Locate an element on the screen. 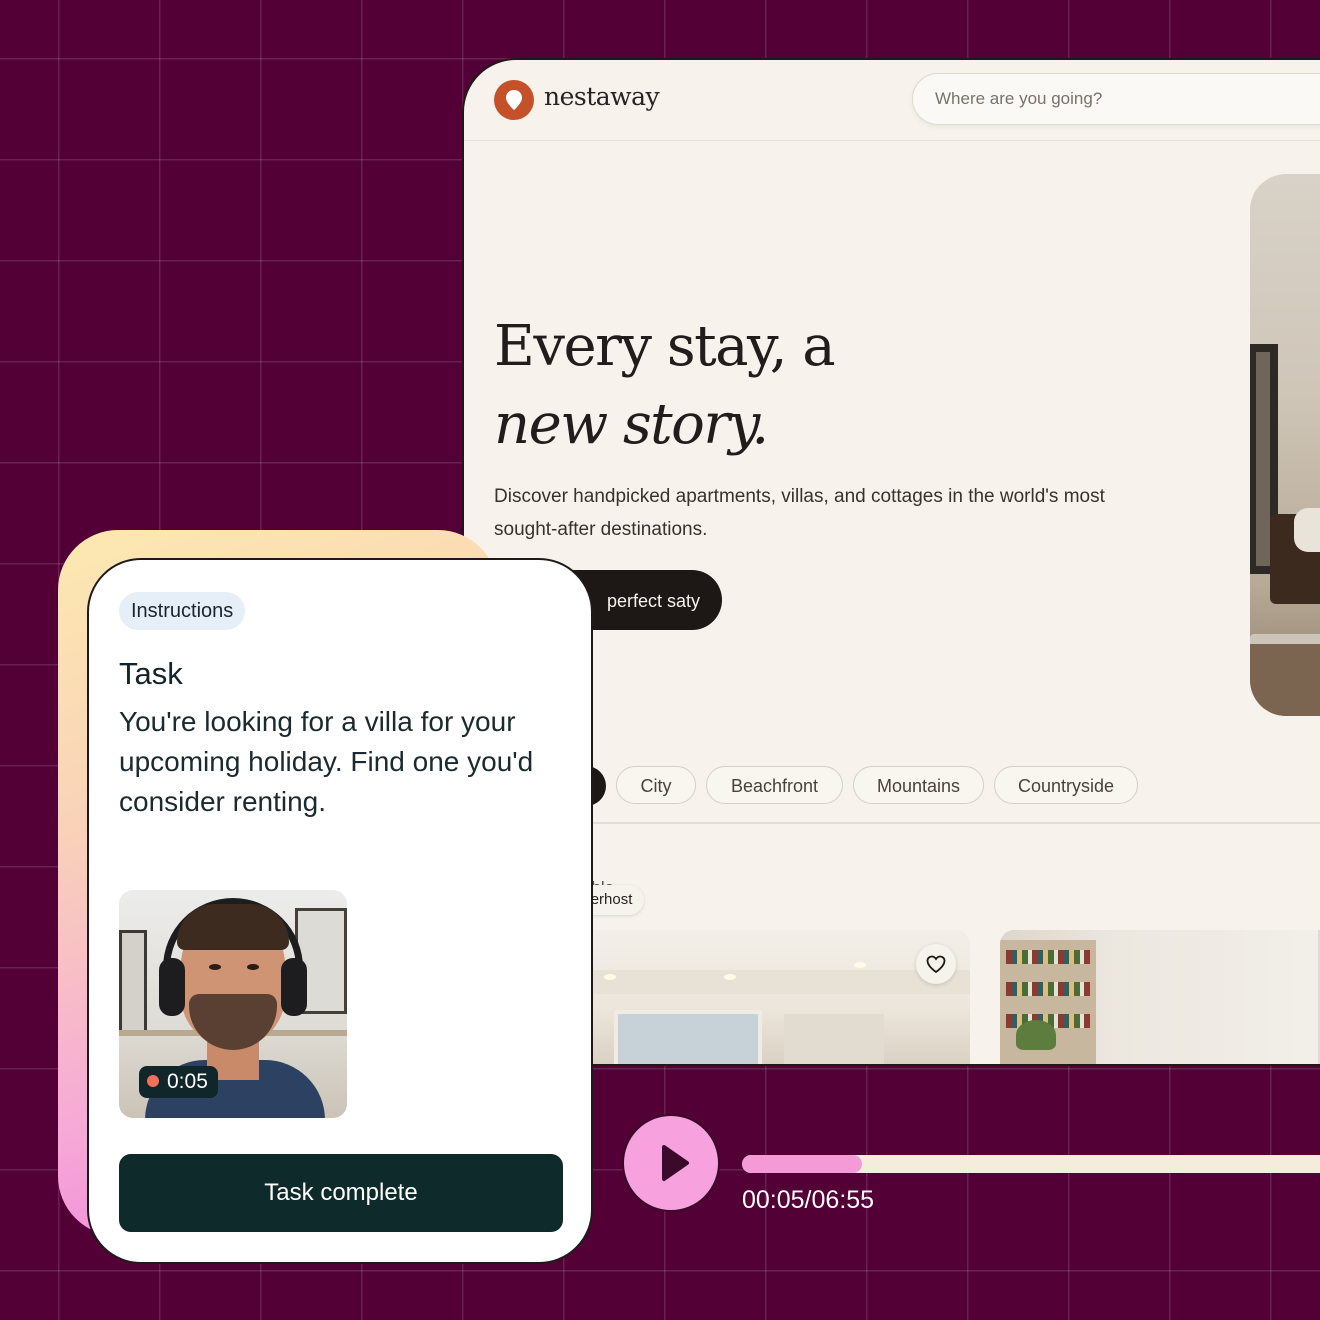 This screenshot has height=1320, width=1320. nestaway-logo-icon is located at coordinates (514, 100).